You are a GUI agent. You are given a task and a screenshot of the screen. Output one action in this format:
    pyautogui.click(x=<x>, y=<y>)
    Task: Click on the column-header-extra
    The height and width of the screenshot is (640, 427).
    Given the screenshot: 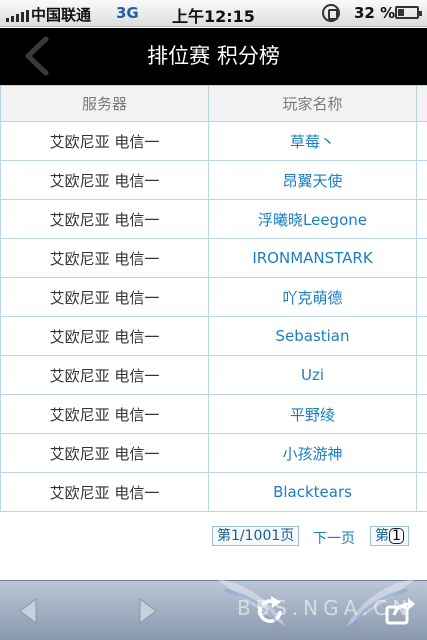 What is the action you would take?
    pyautogui.click(x=421, y=103)
    